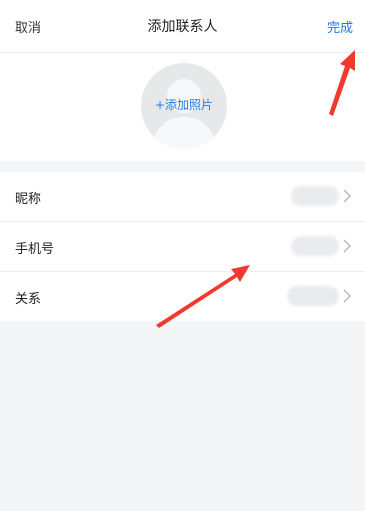 This screenshot has width=365, height=511. What do you see at coordinates (315, 196) in the screenshot?
I see `nickname-value-redacted` at bounding box center [315, 196].